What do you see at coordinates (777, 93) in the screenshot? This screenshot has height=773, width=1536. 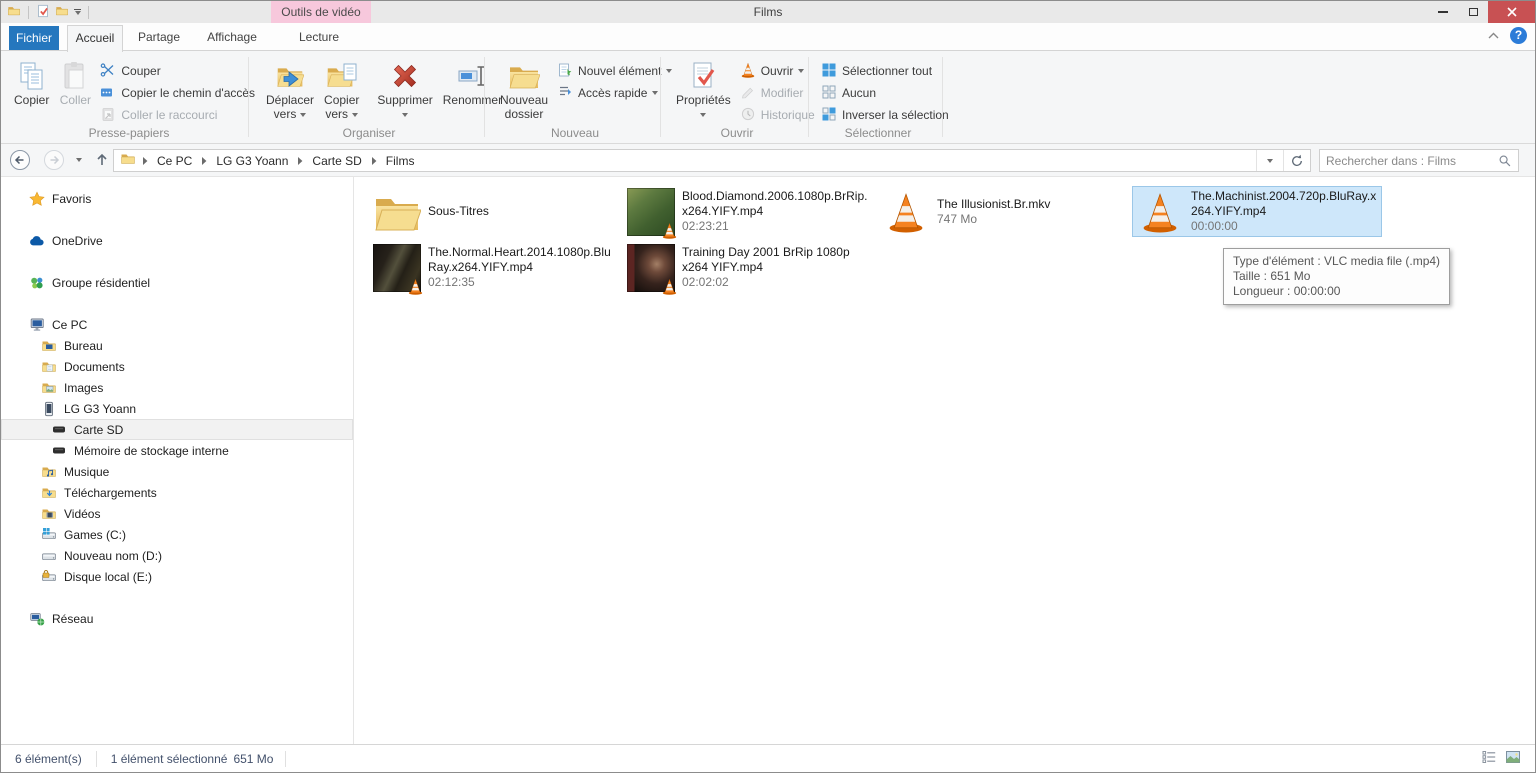 I see `edit-button: Modifier` at bounding box center [777, 93].